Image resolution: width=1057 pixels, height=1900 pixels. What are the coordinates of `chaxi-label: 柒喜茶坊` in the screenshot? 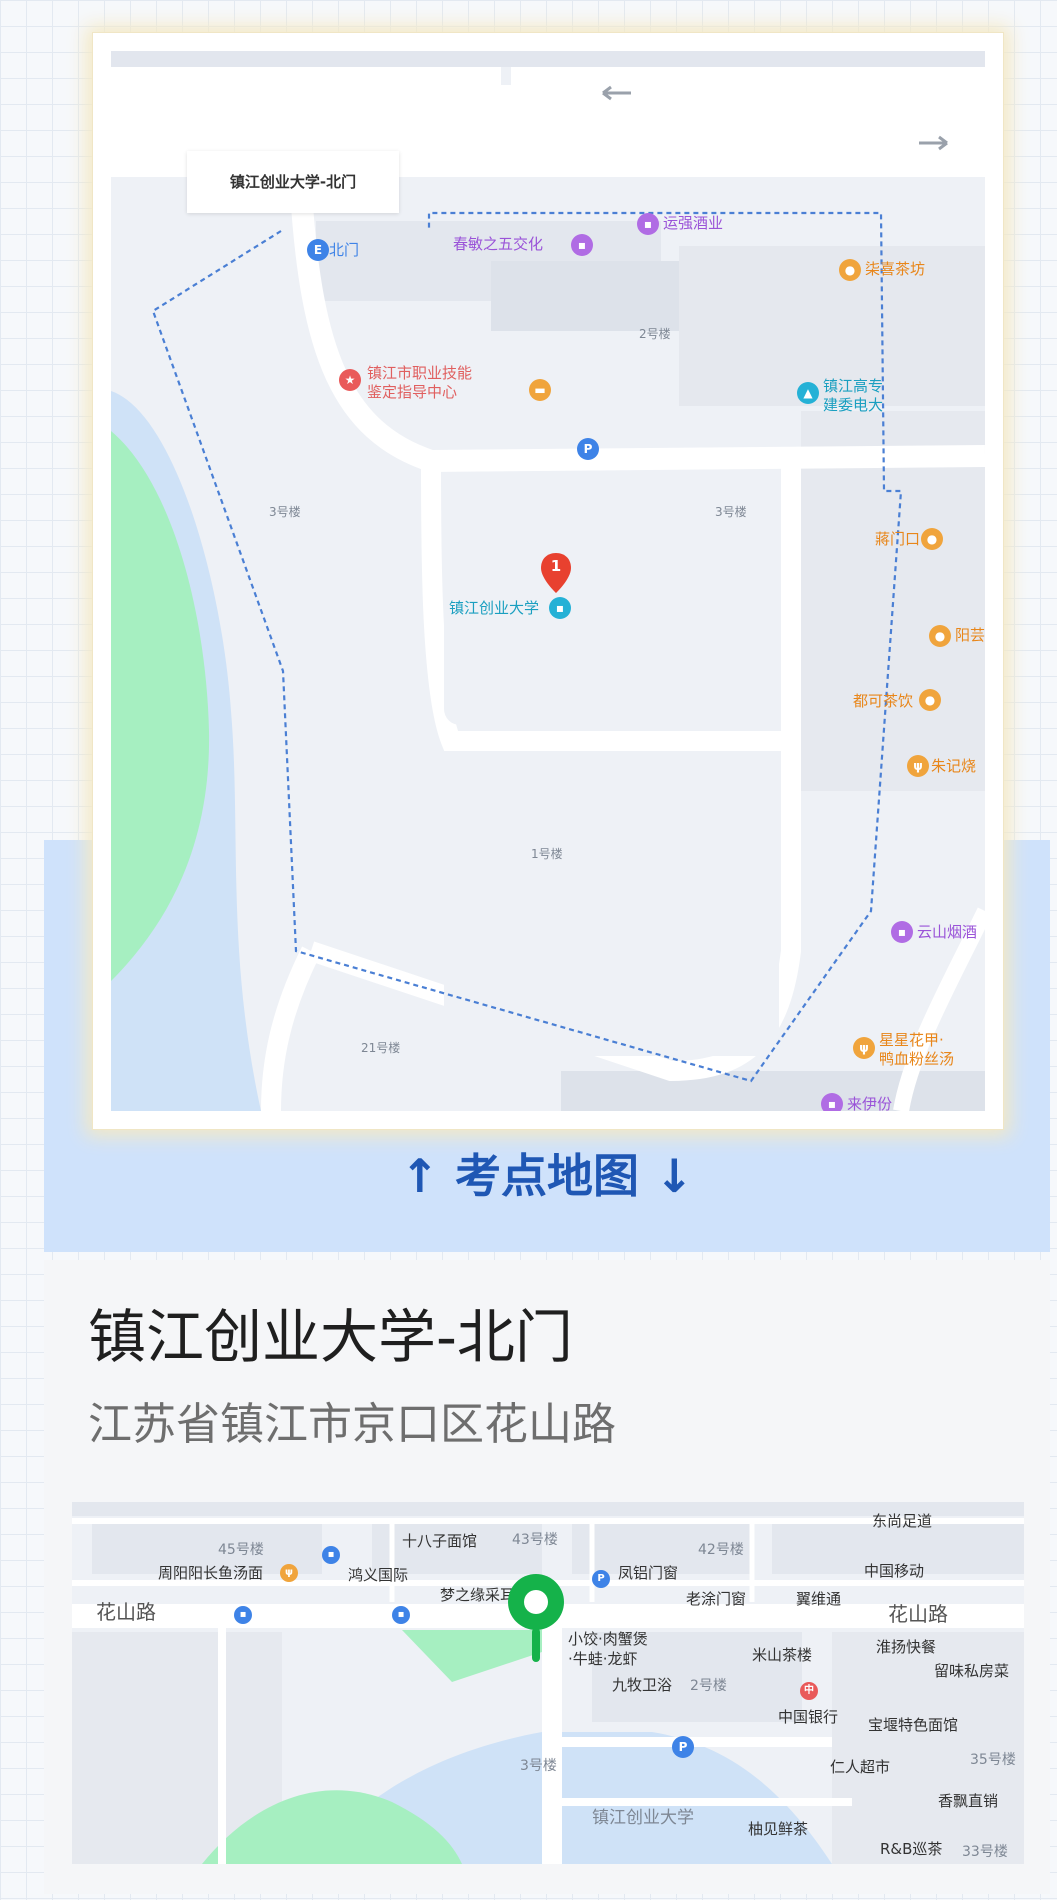 It's located at (895, 269).